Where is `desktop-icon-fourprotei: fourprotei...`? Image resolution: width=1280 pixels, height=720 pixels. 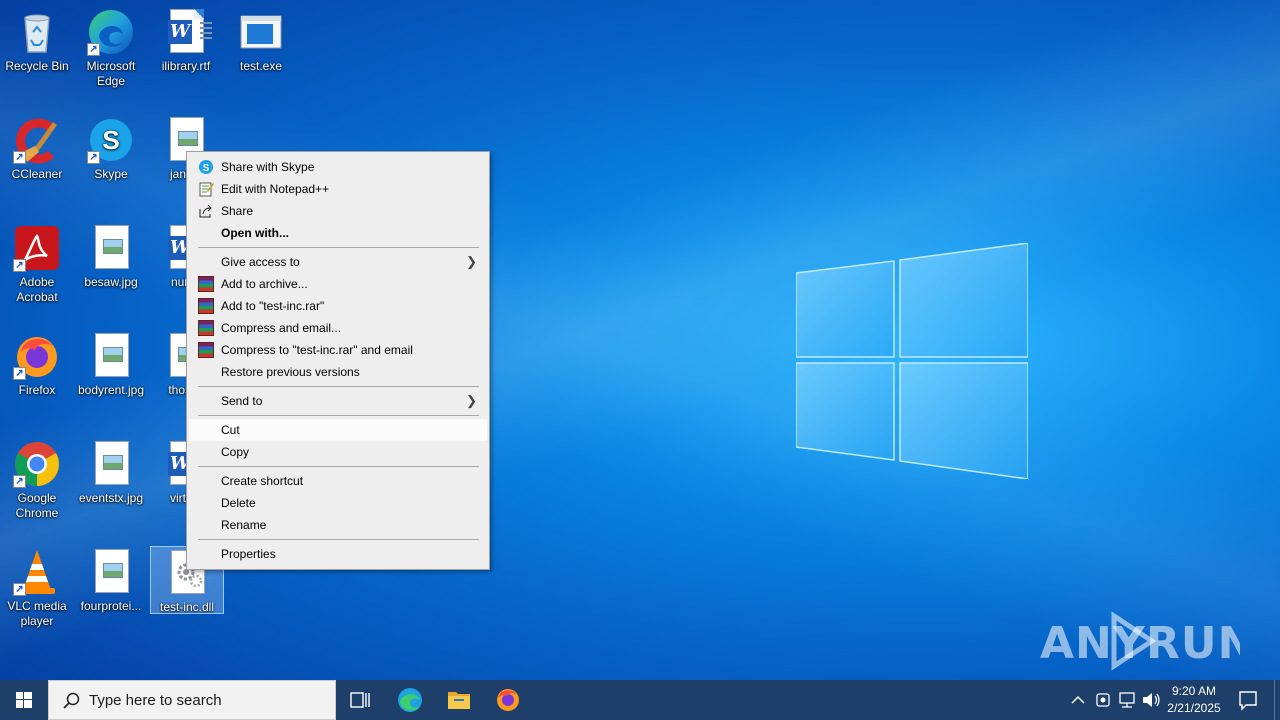 desktop-icon-fourprotei: fourprotei... is located at coordinates (111, 579).